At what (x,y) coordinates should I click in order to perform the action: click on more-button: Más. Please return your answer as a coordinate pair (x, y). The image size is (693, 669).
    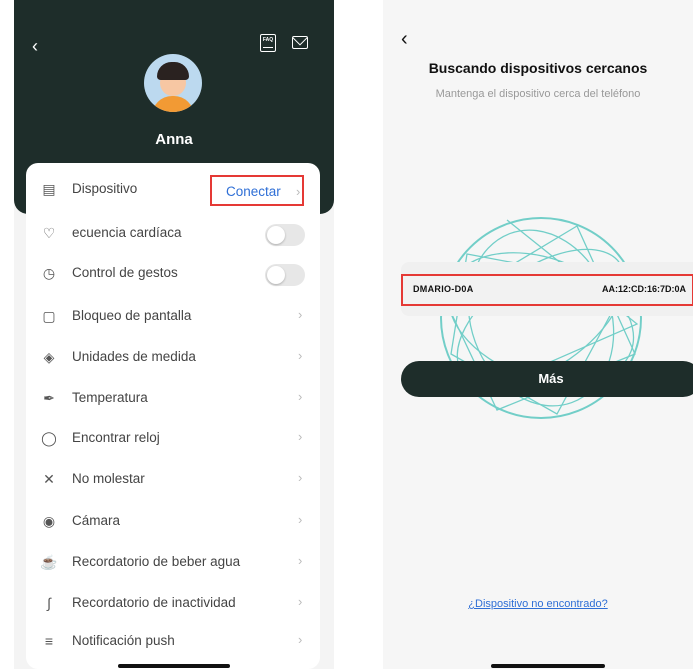
    Looking at the image, I should click on (547, 379).